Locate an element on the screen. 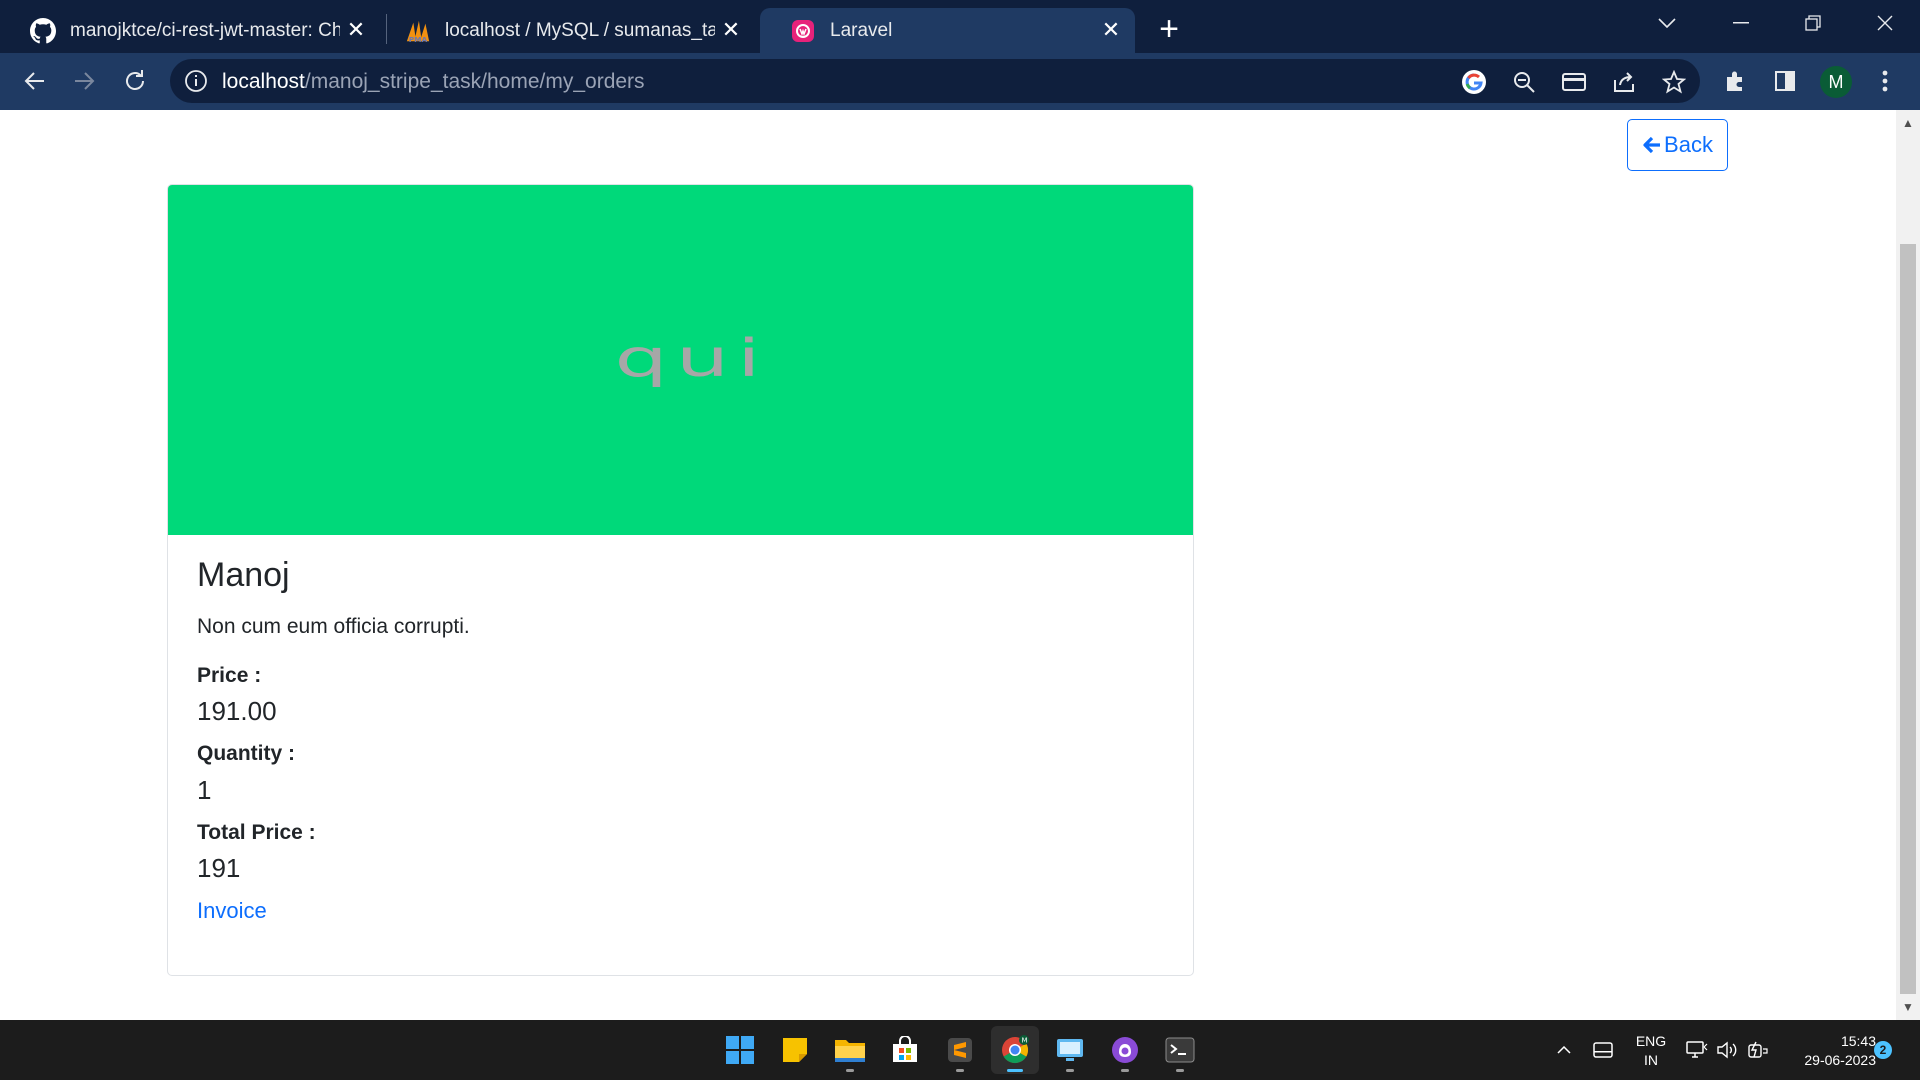 This screenshot has height=1080, width=1920. scrollbar-thumb is located at coordinates (1908, 619).